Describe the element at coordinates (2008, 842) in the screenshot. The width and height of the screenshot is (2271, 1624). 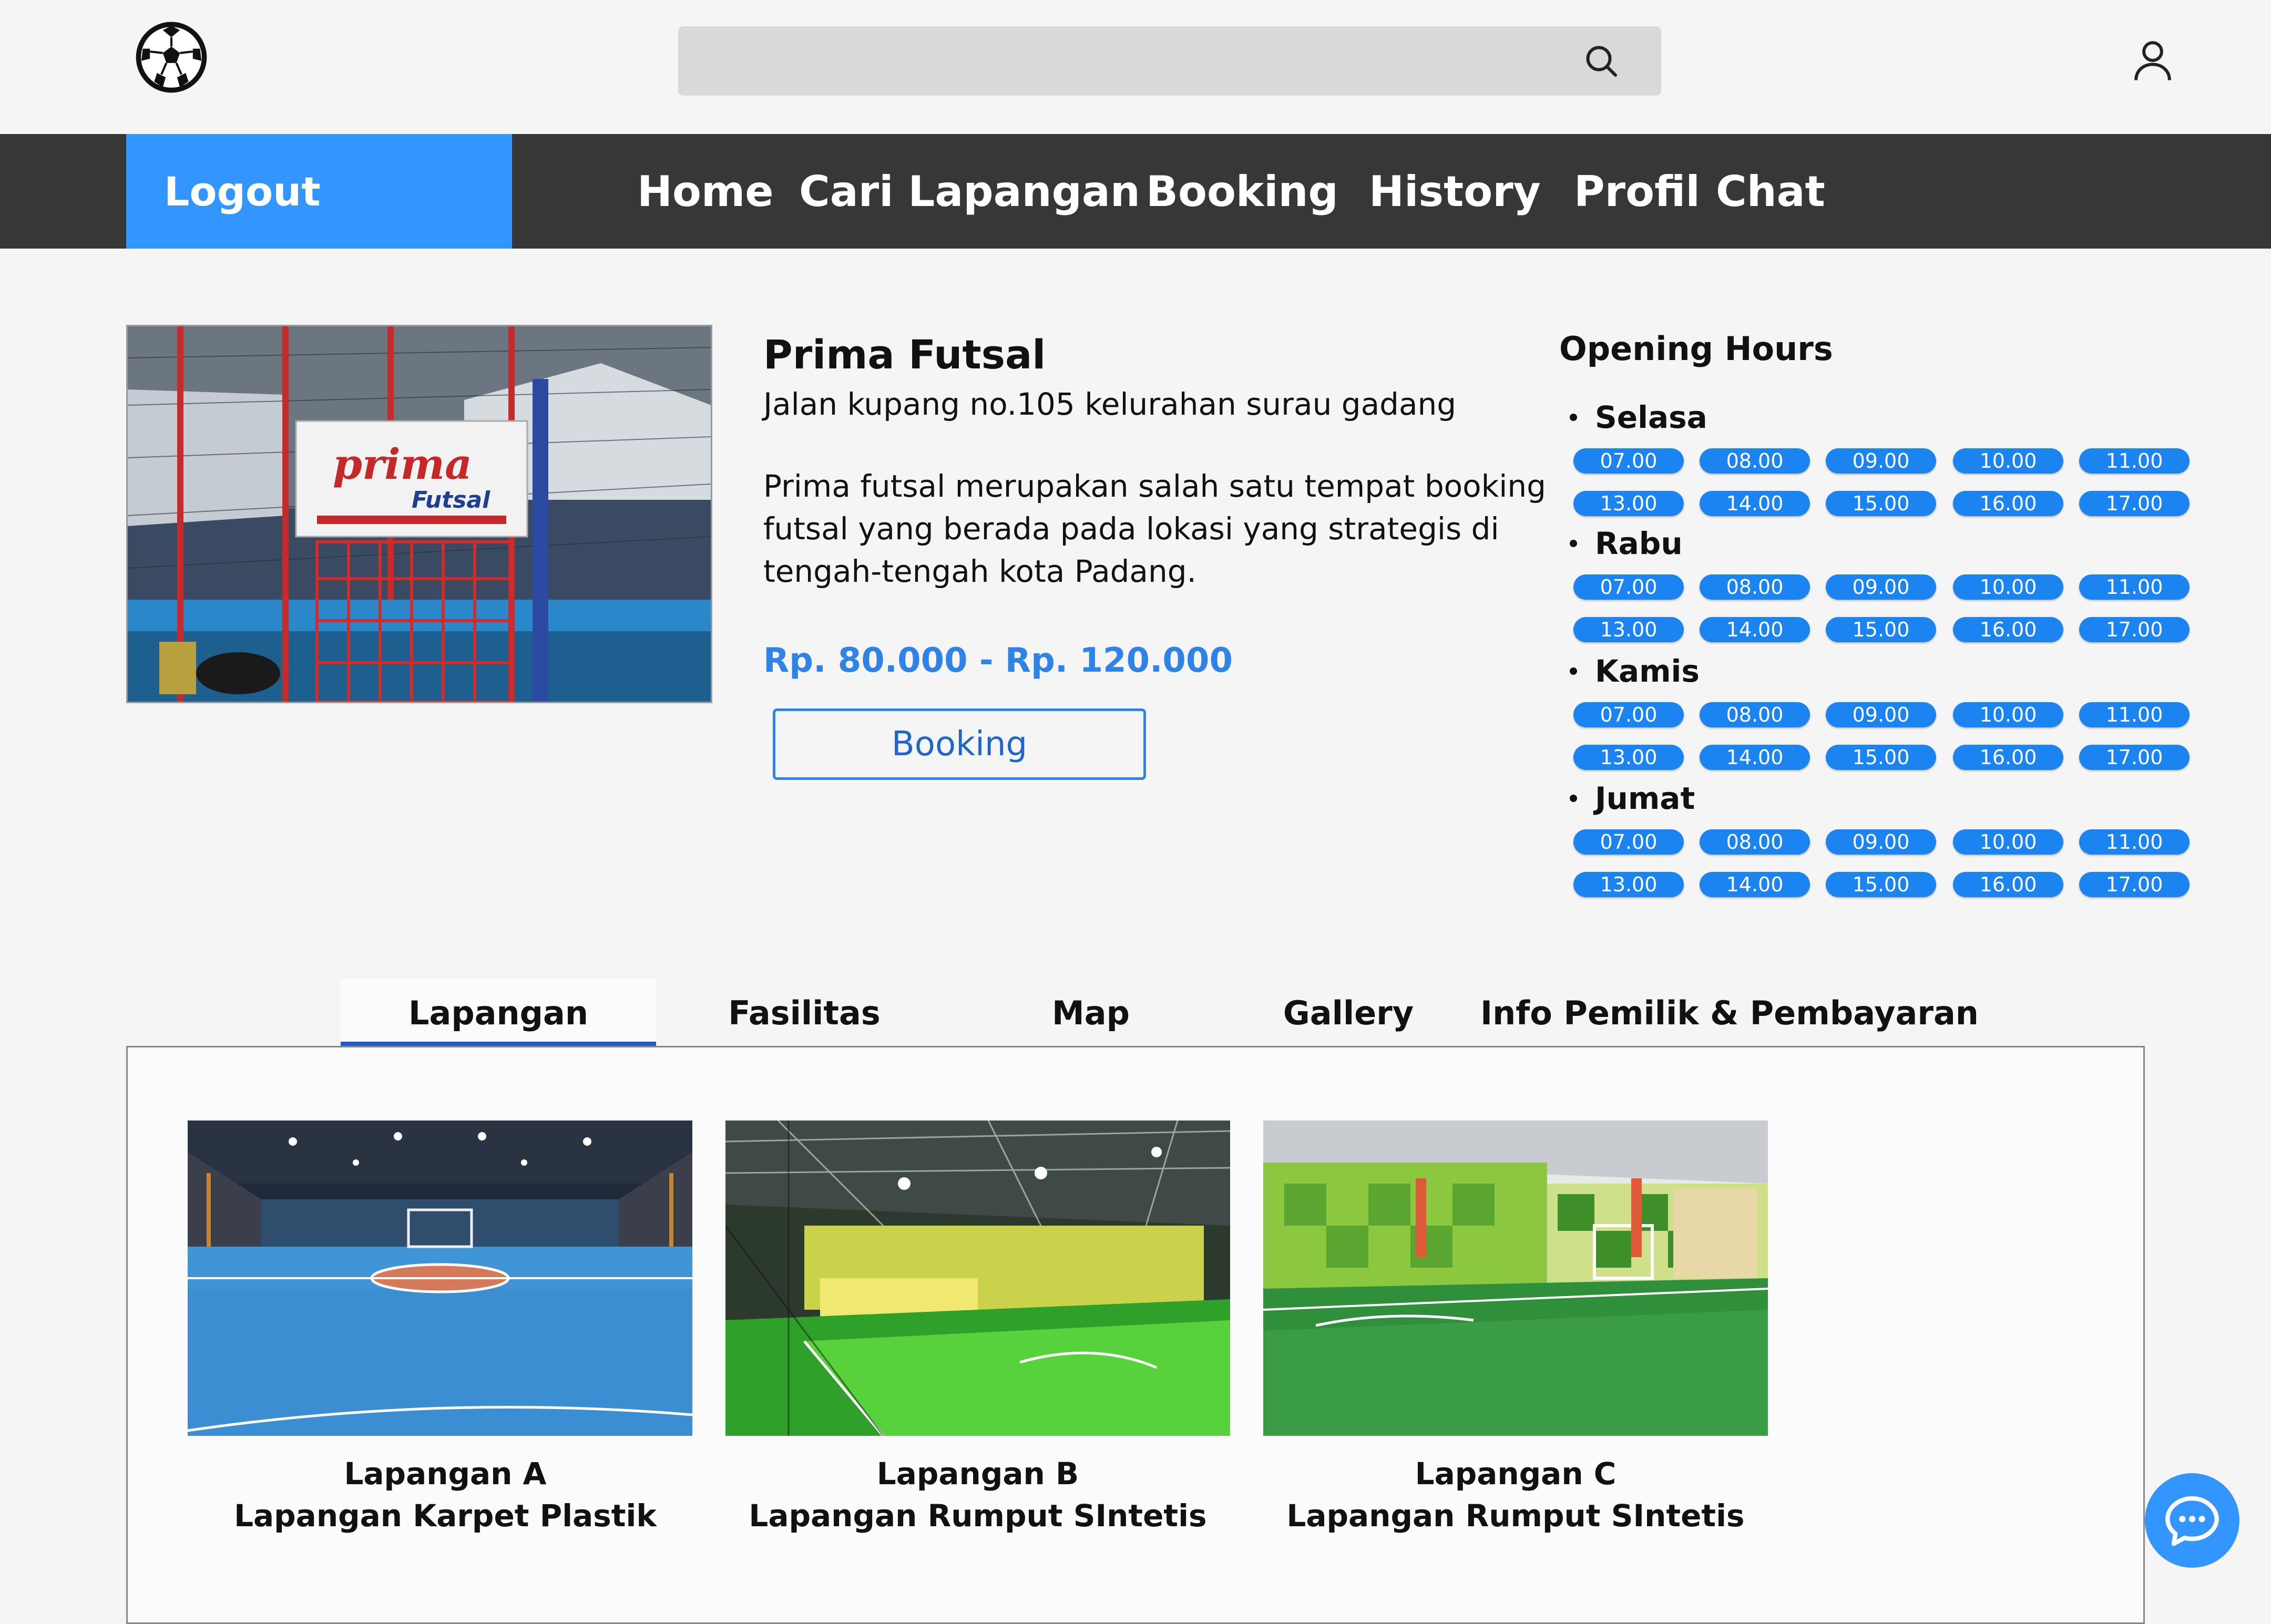
I see `time-slot-jumat-10.00: 10.00` at that location.